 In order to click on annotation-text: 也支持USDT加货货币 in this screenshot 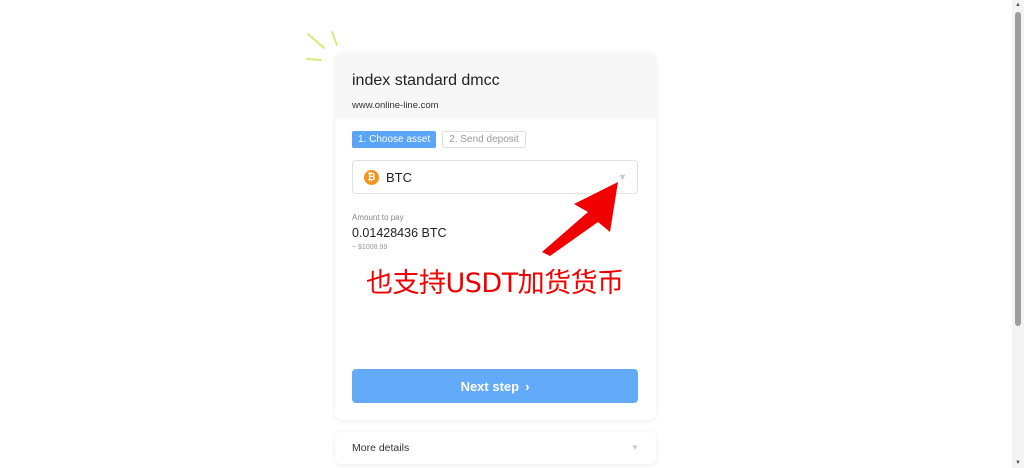, I will do `click(495, 283)`.